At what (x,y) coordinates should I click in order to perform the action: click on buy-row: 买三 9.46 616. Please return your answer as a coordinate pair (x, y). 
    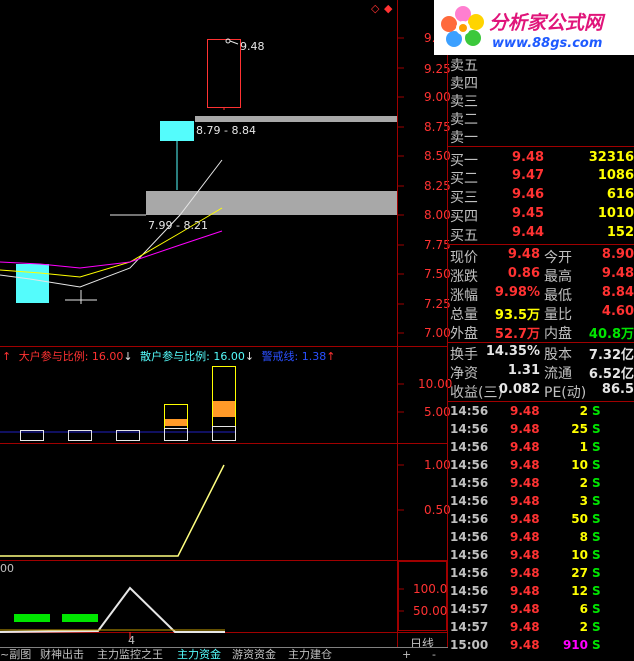
    Looking at the image, I should click on (542, 196).